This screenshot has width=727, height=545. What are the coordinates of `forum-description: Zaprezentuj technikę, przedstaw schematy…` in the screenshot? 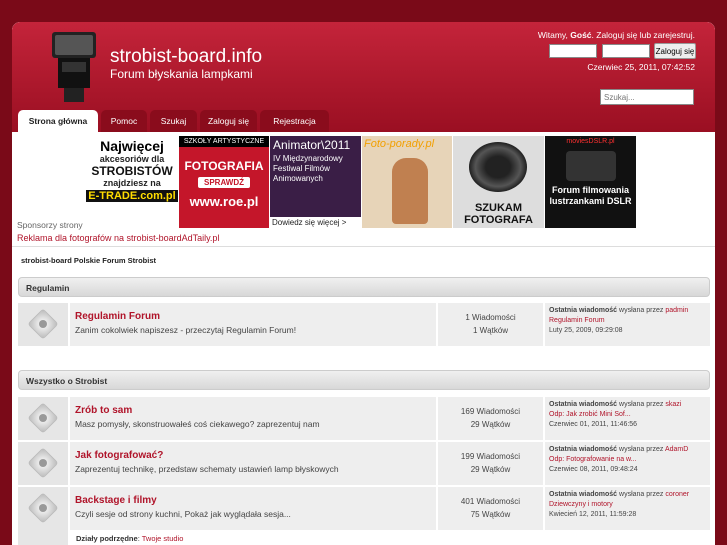 It's located at (207, 469).